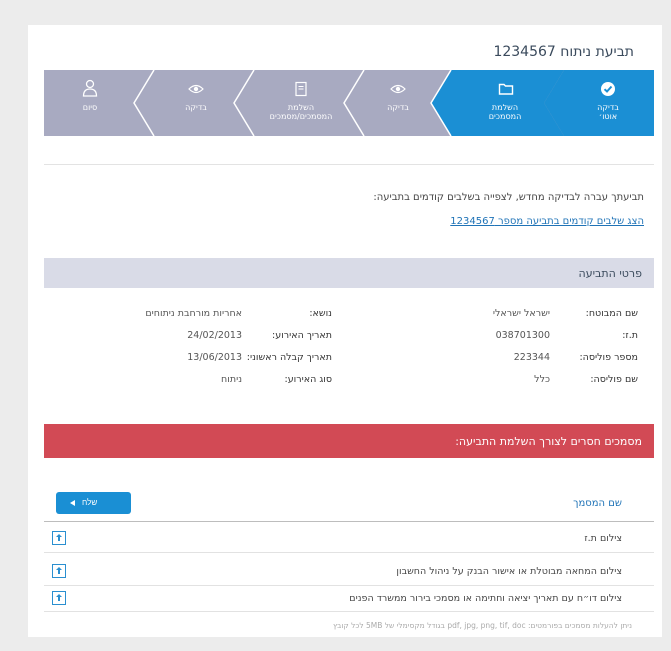 This screenshot has height=651, width=671. I want to click on insured-name-value: ישראל ישראלי, so click(521, 313).